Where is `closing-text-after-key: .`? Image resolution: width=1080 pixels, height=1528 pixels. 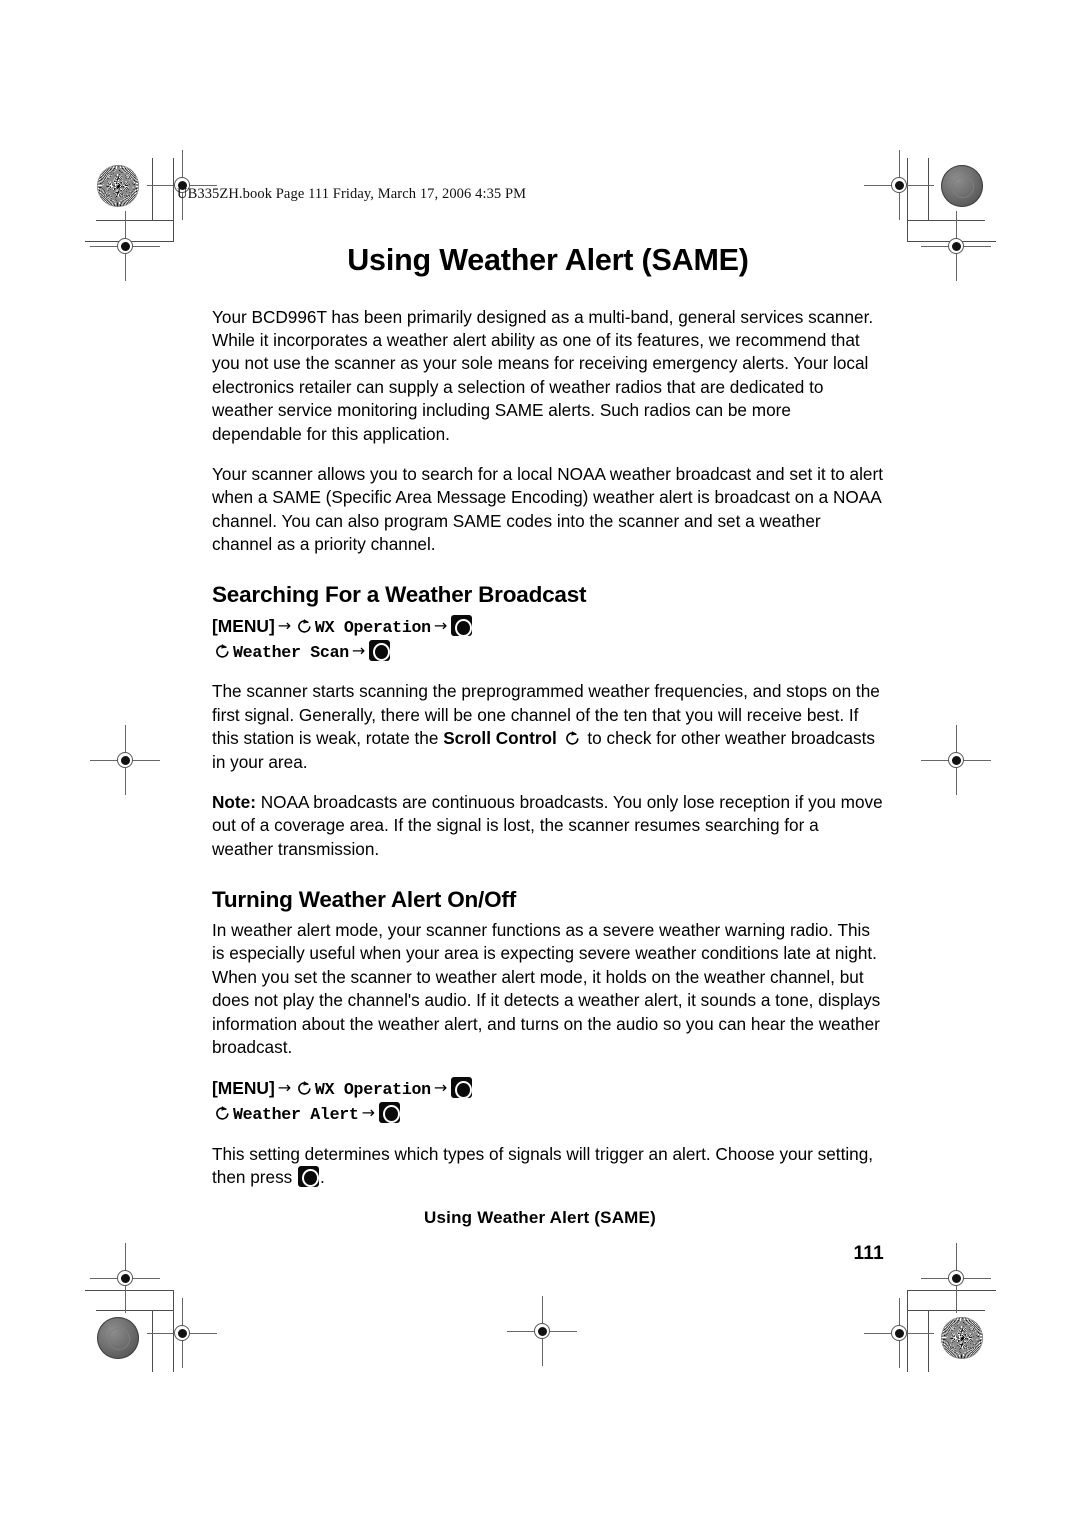
closing-text-after-key: . is located at coordinates (322, 1176).